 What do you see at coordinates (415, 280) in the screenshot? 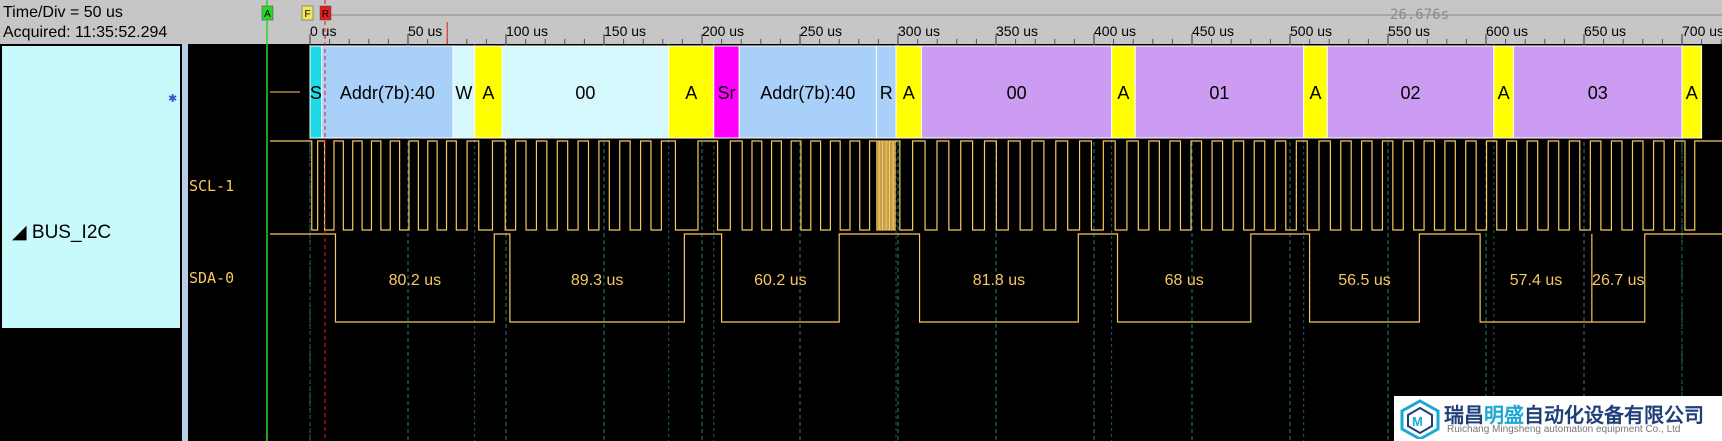
I see `pulse-width-label: 80.2 us` at bounding box center [415, 280].